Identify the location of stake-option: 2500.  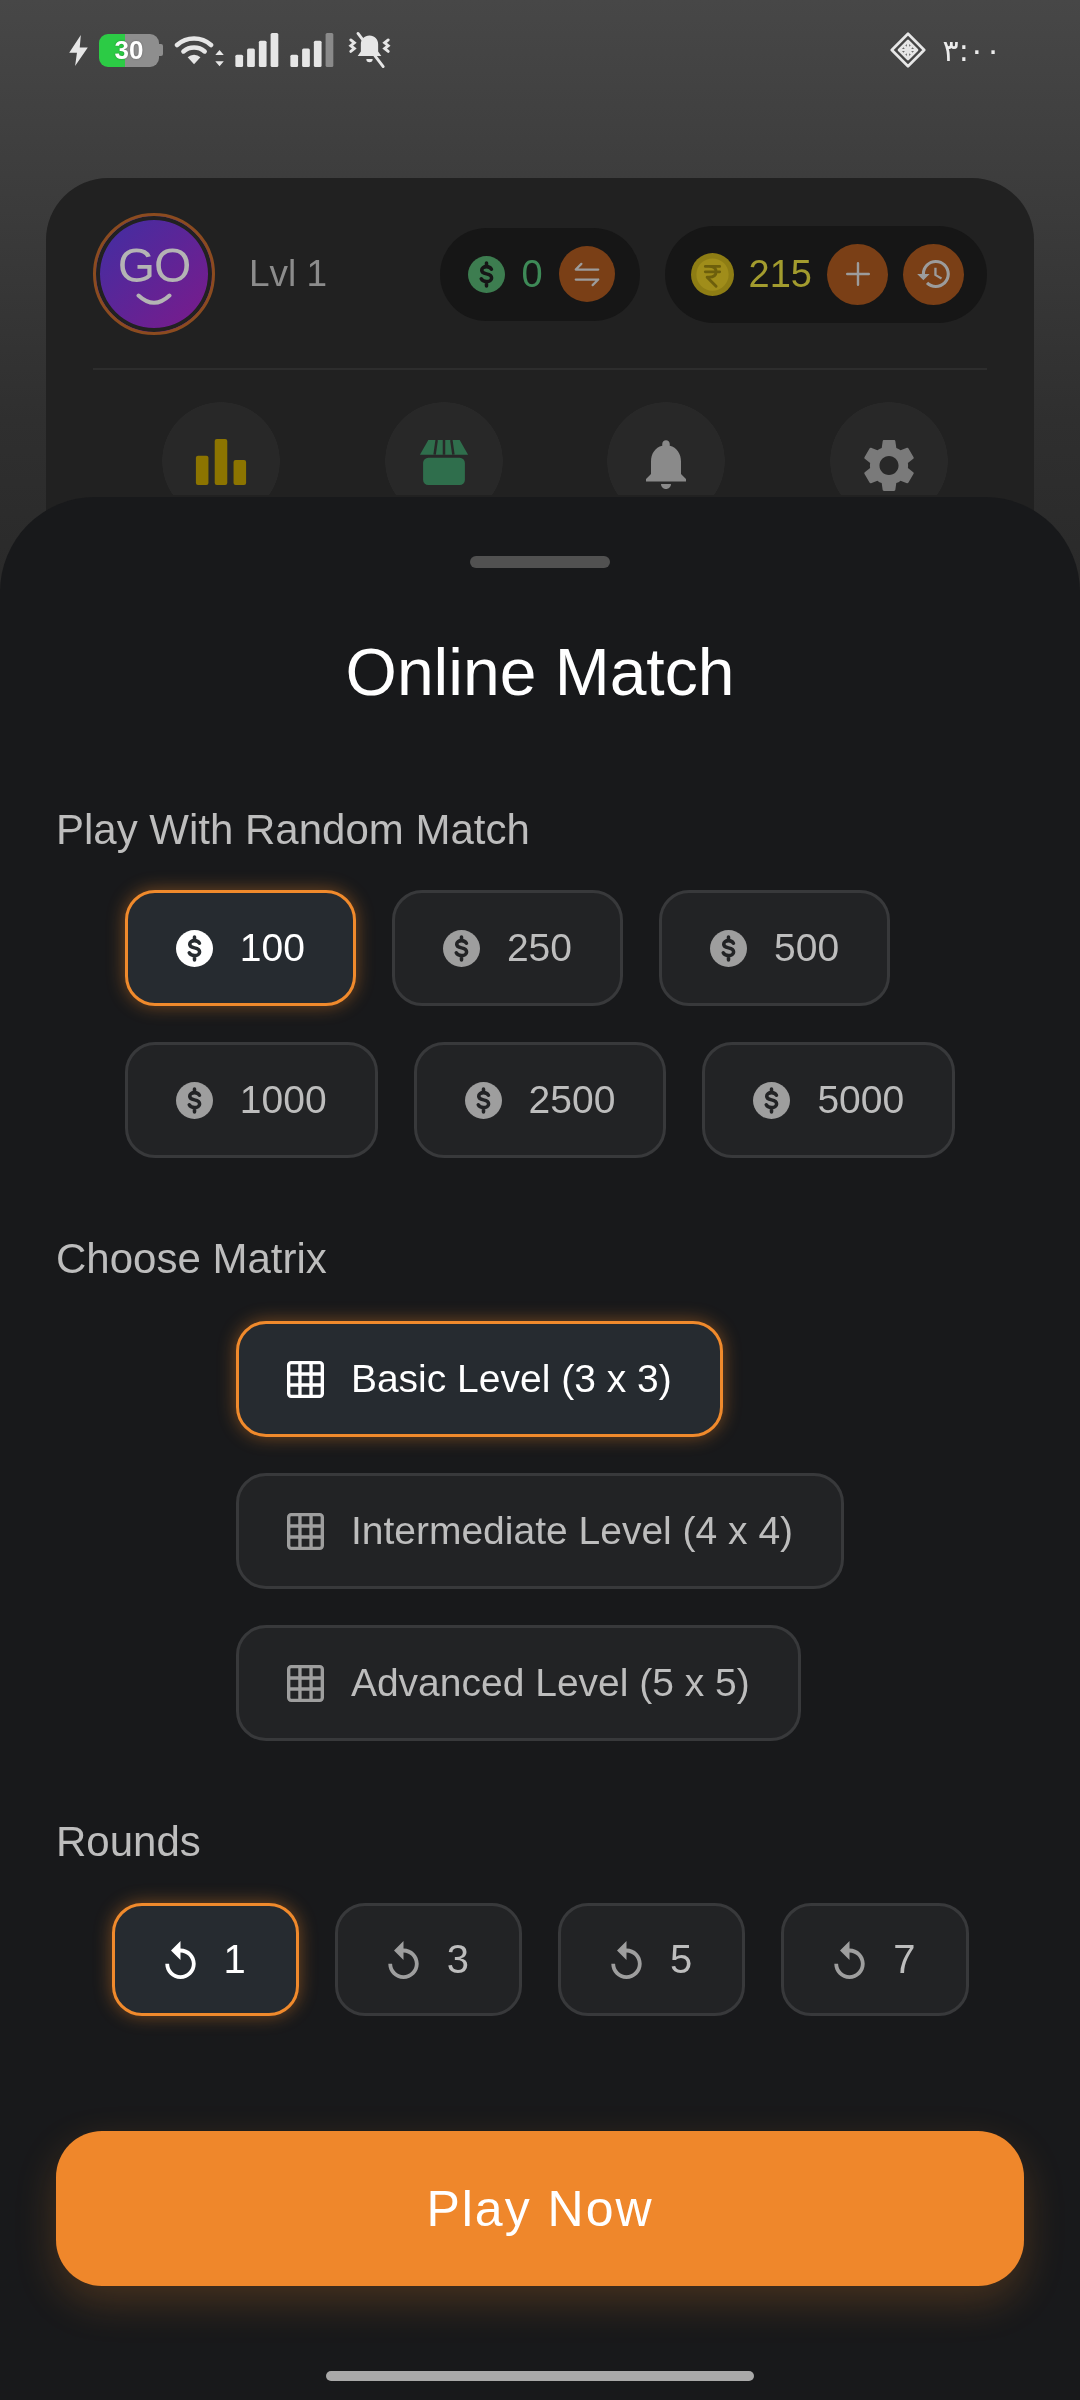
(540, 1100).